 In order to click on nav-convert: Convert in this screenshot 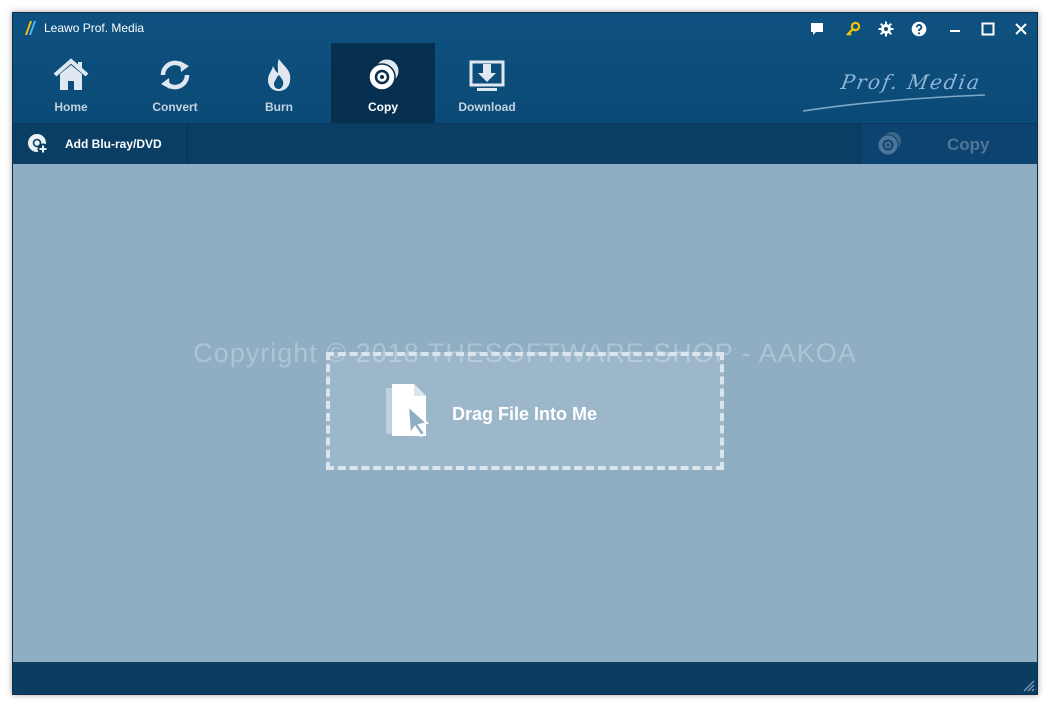, I will do `click(175, 83)`.